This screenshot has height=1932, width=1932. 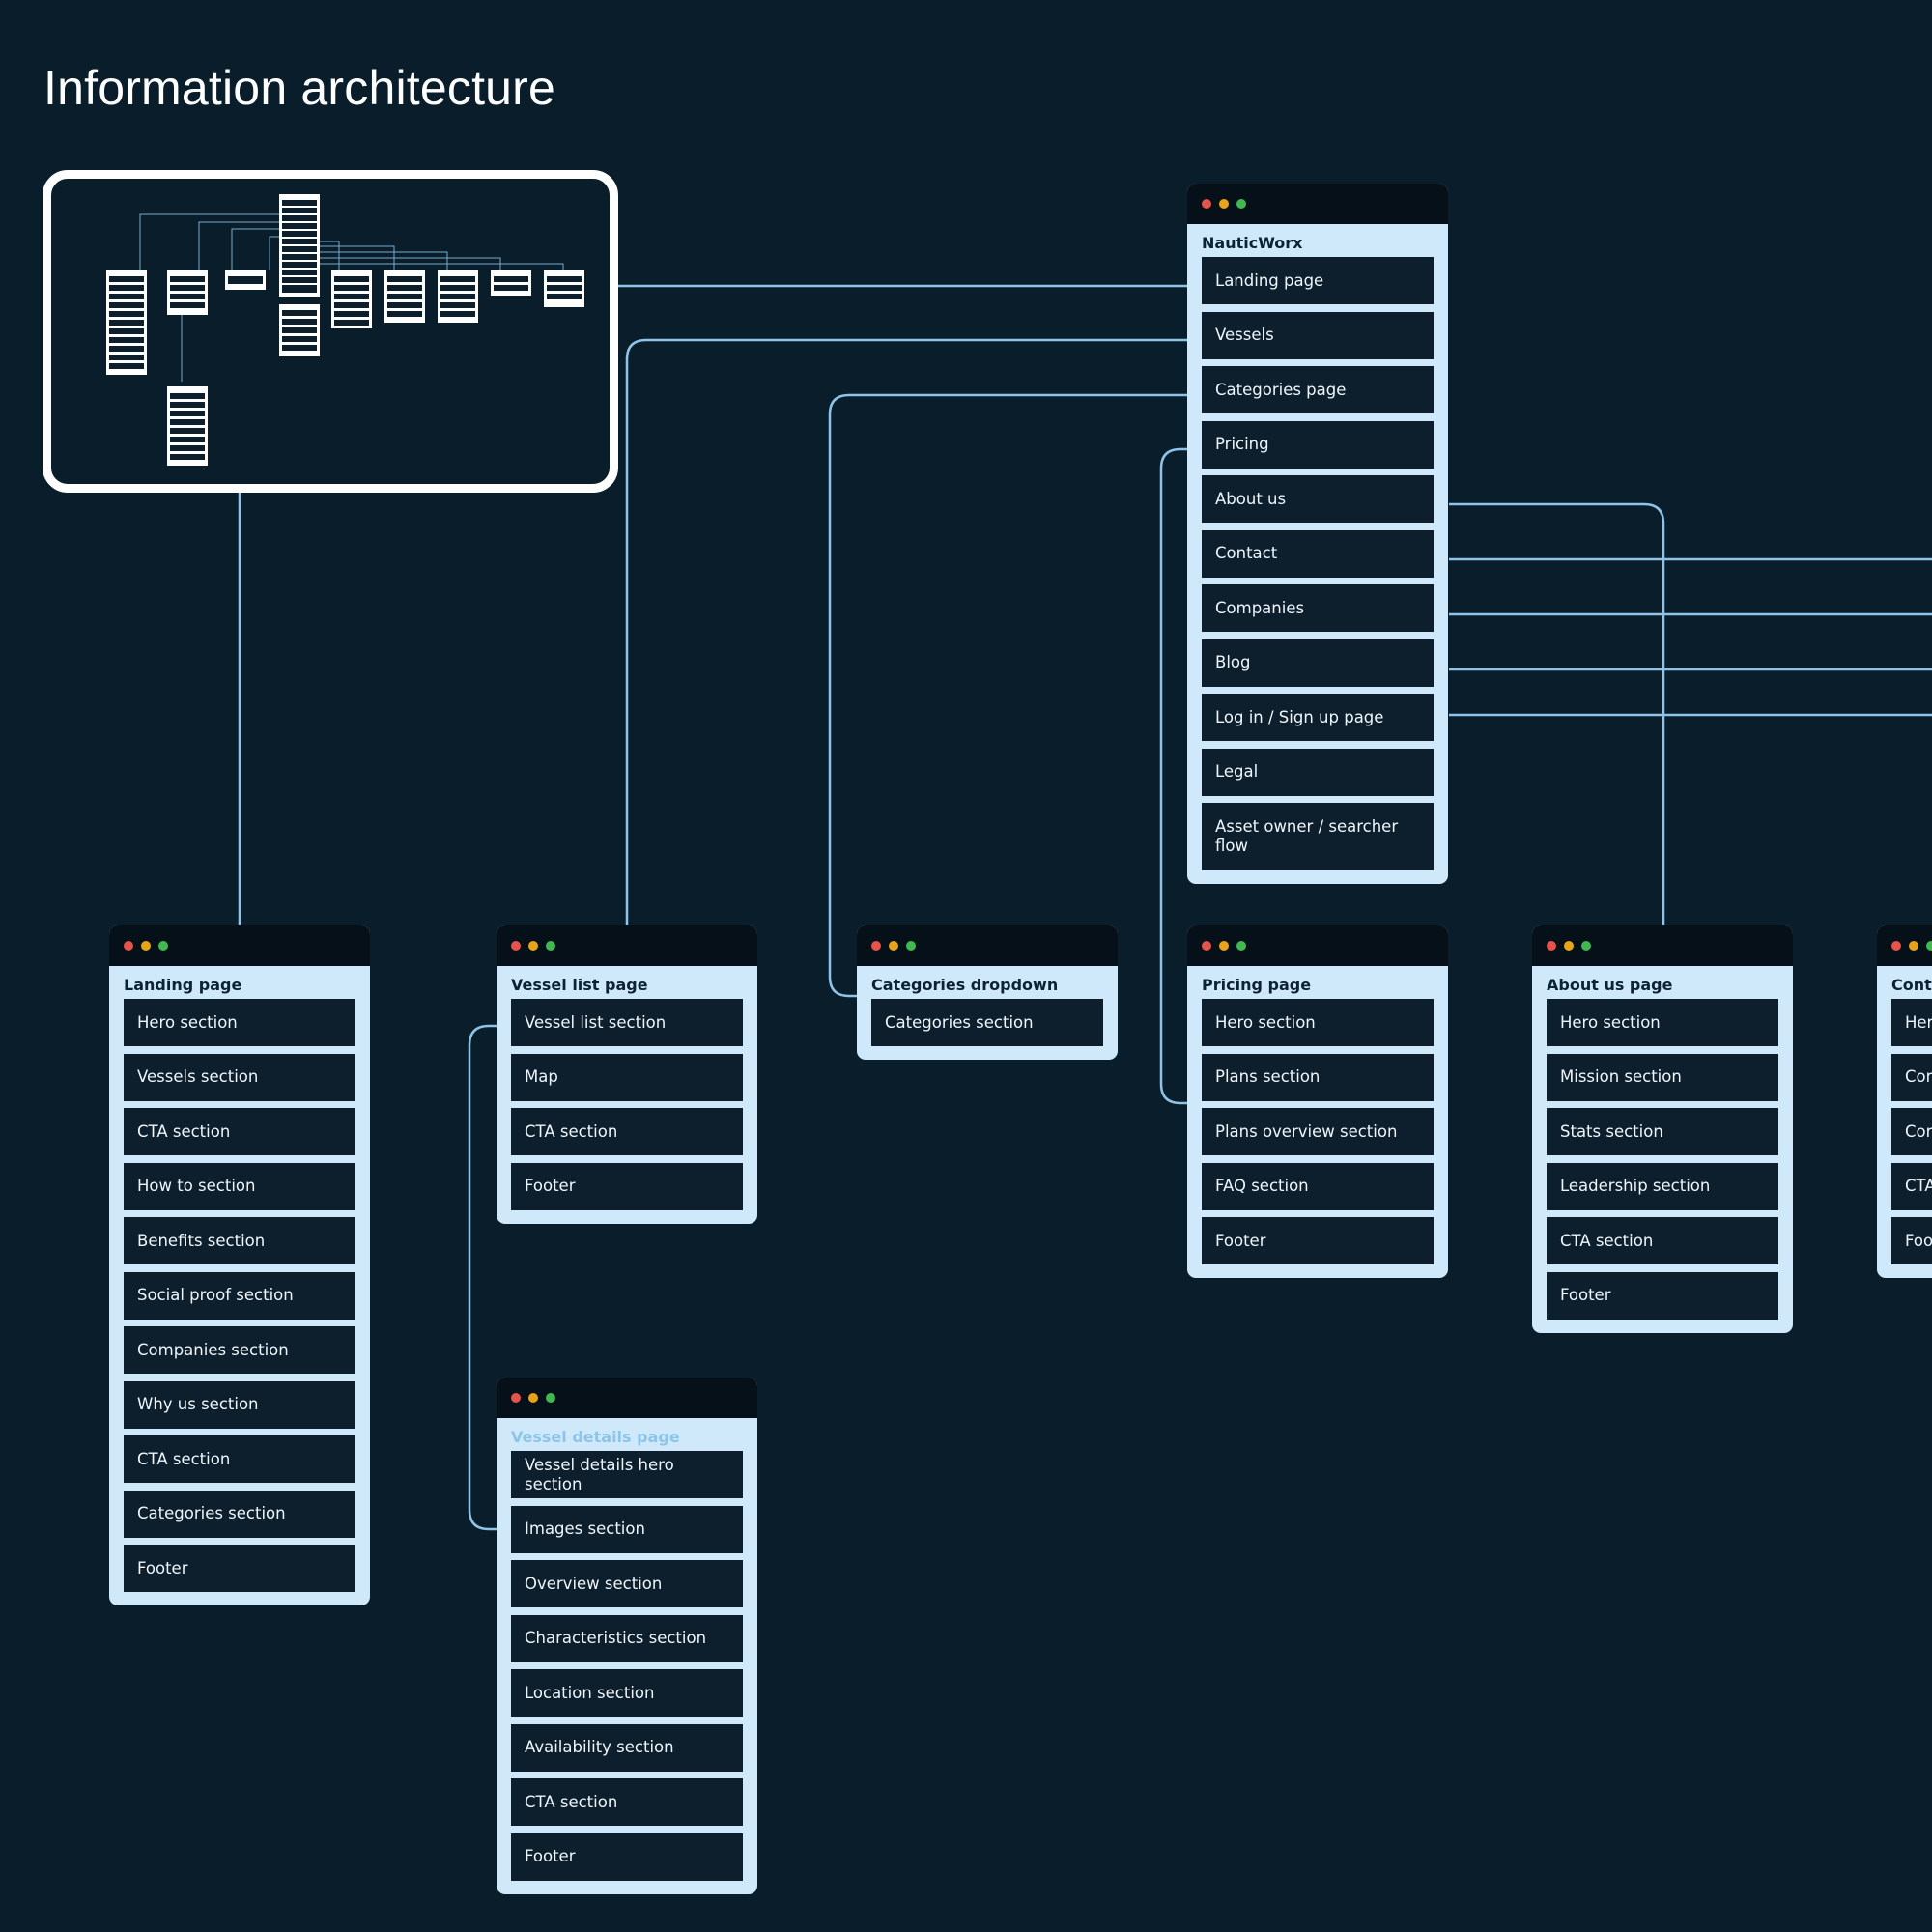 I want to click on section-item: Leadership section, so click(x=1662, y=1186).